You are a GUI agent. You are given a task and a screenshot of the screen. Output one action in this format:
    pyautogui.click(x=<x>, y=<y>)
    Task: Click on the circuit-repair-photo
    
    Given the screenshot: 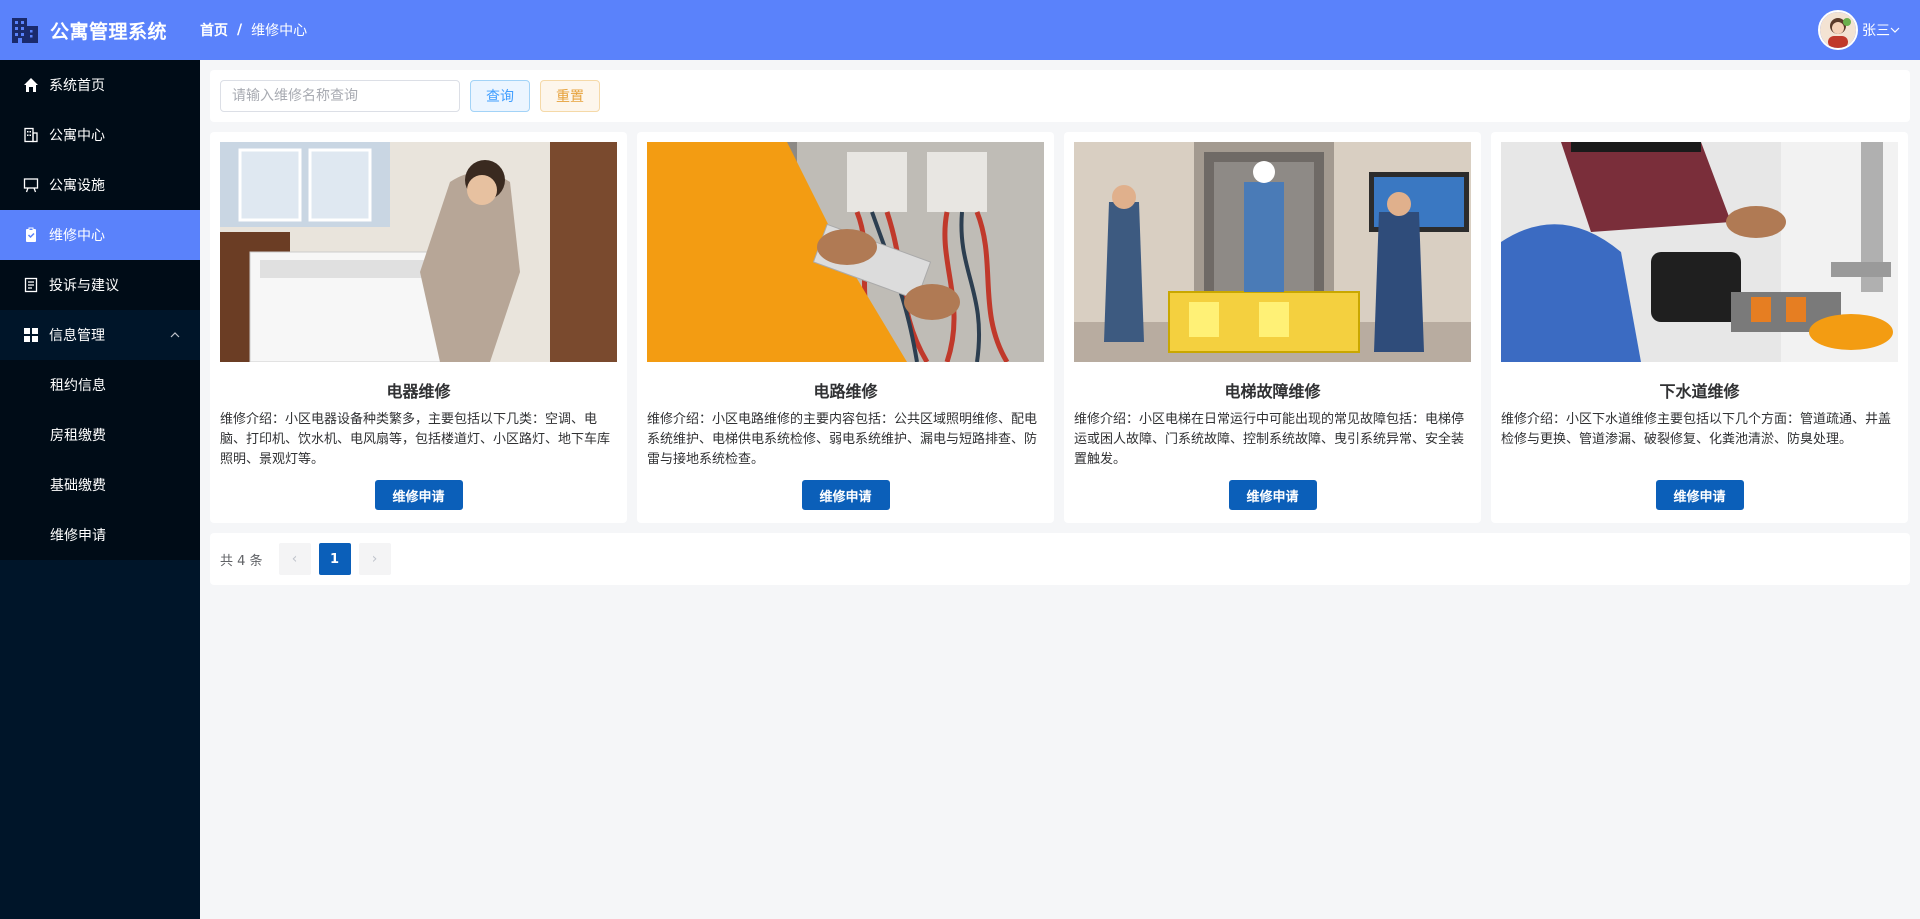 What is the action you would take?
    pyautogui.click(x=845, y=252)
    